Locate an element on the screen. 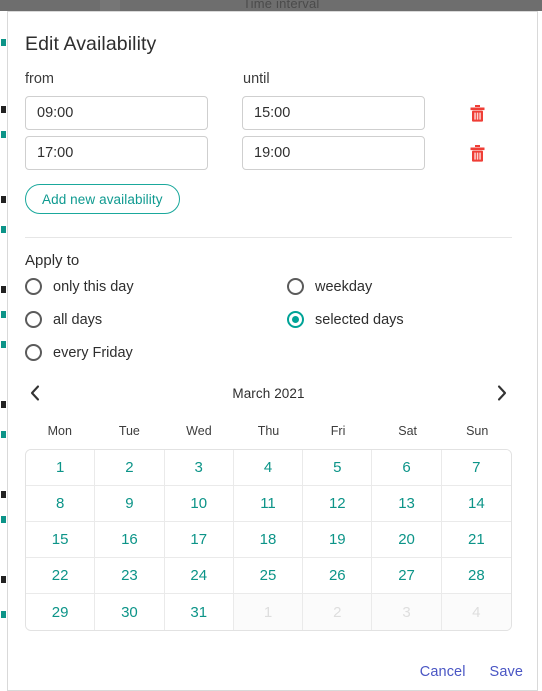  time-column-headers: from until is located at coordinates (274, 79).